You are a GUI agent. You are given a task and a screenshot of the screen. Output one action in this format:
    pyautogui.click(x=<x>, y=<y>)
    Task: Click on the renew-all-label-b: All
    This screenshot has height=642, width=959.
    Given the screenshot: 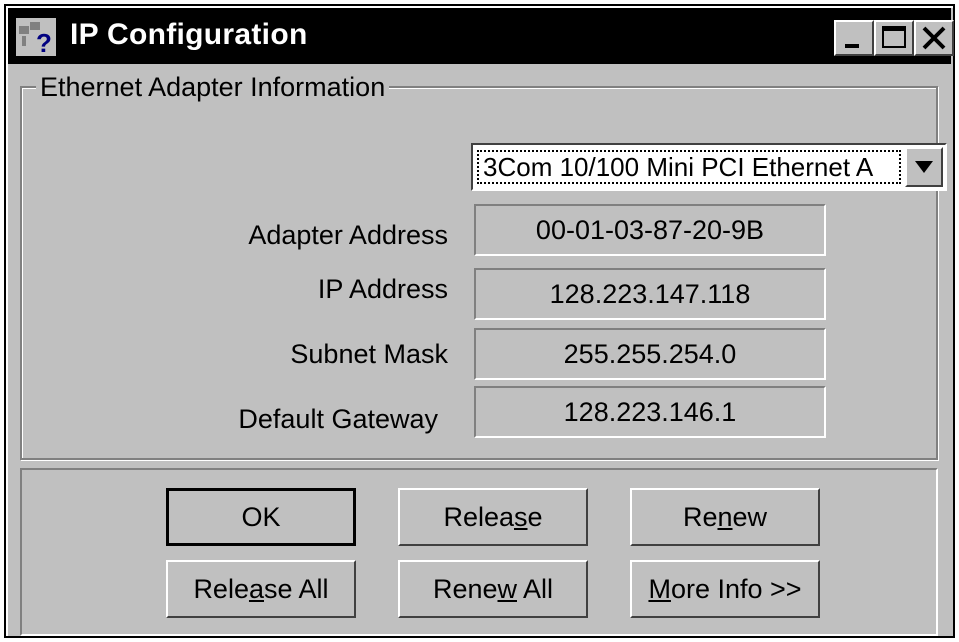 What is the action you would take?
    pyautogui.click(x=535, y=589)
    